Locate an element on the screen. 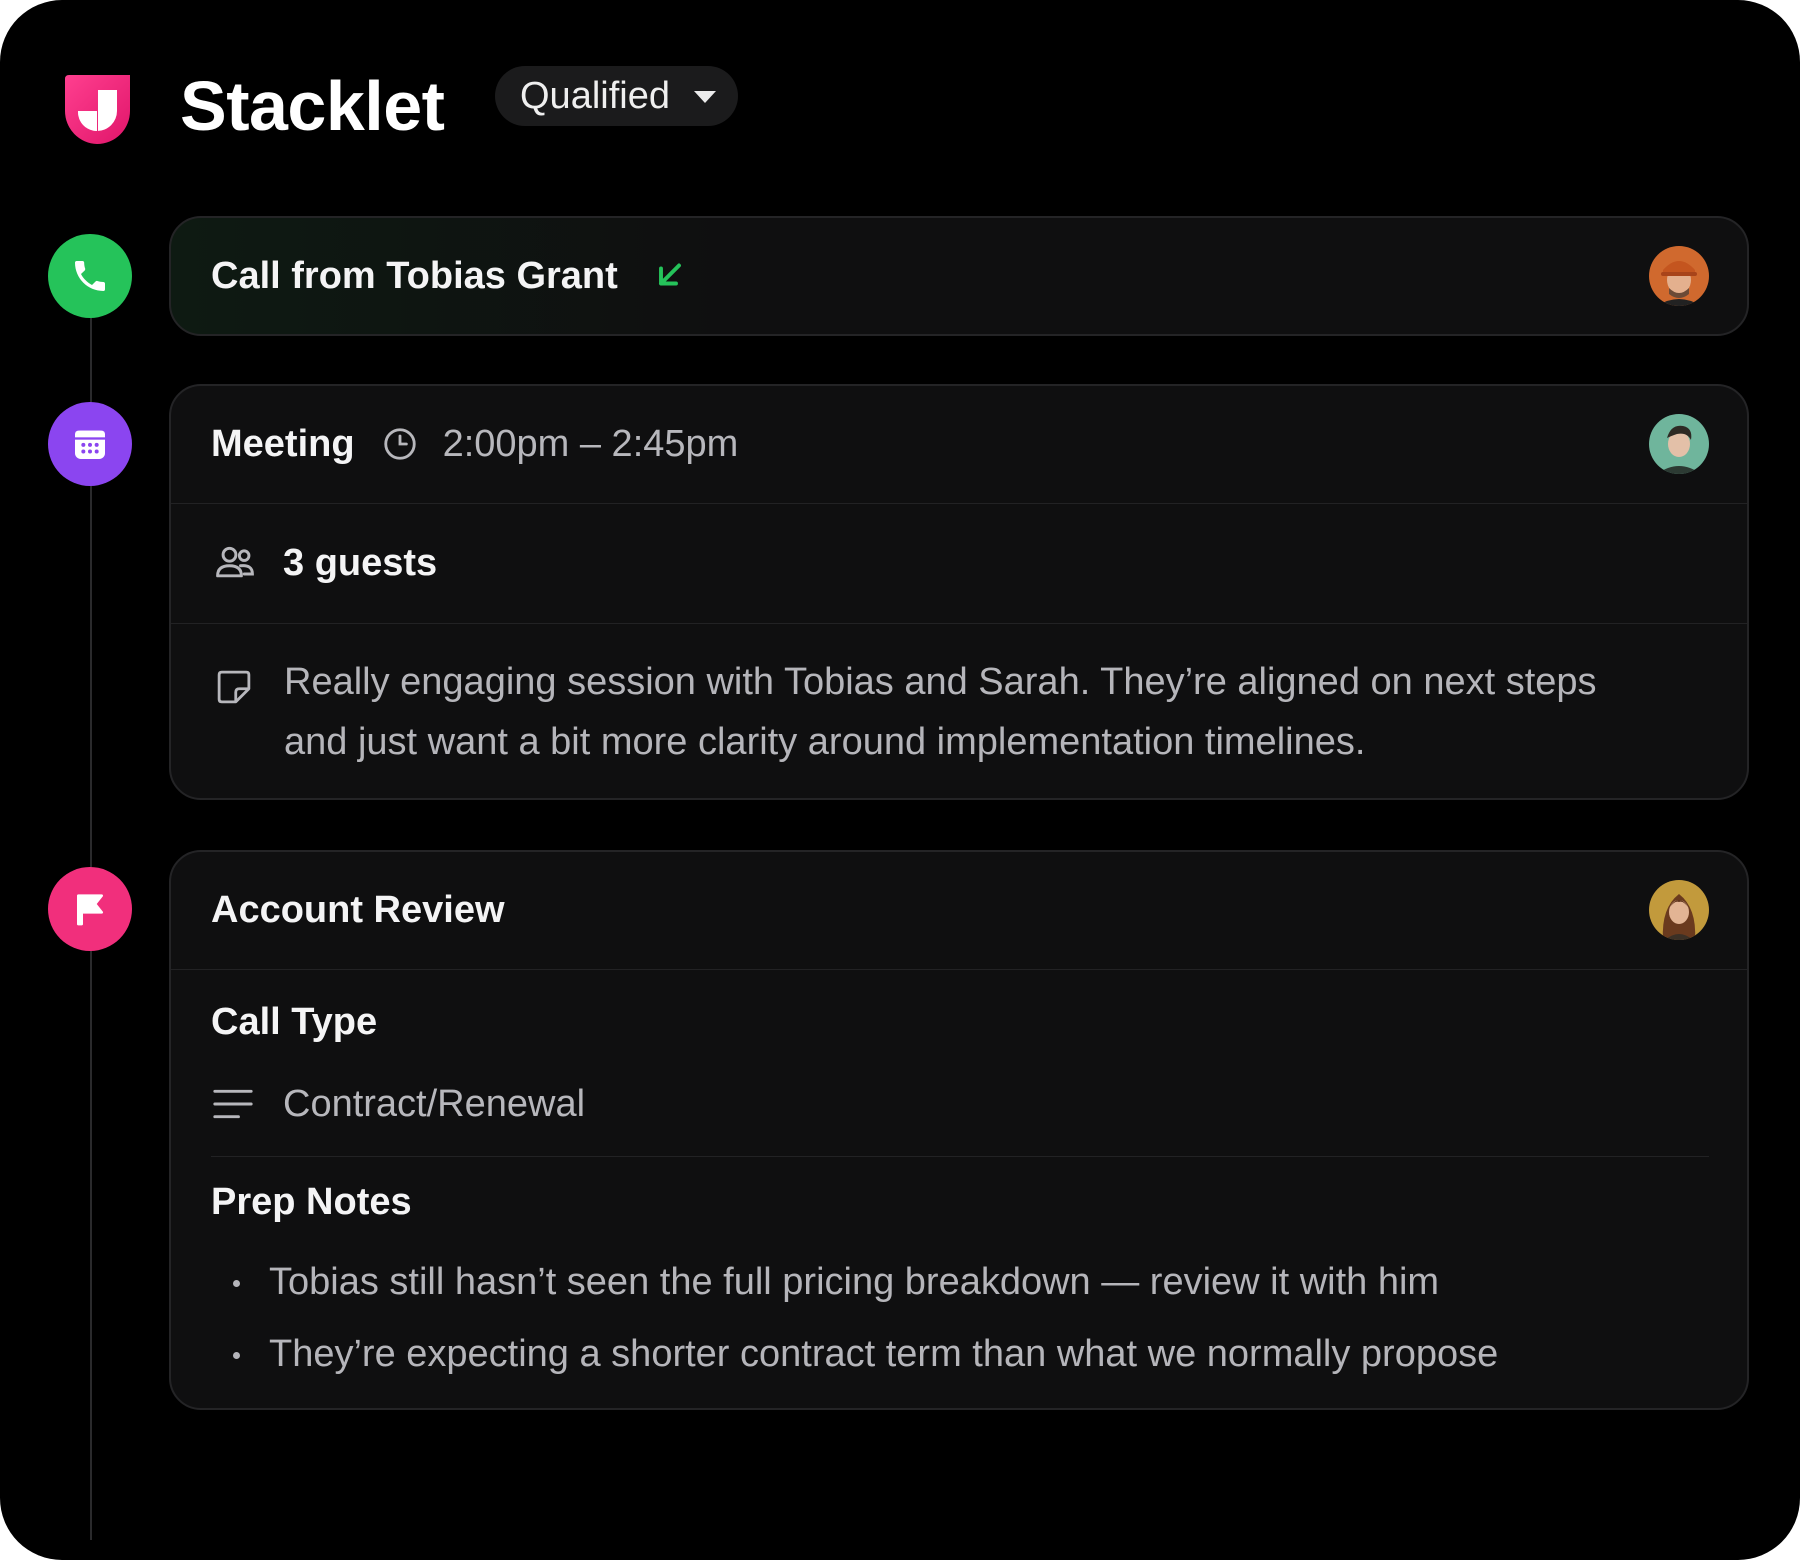 The width and height of the screenshot is (1800, 1560). call-title: Call from Tobias Grant is located at coordinates (414, 275).